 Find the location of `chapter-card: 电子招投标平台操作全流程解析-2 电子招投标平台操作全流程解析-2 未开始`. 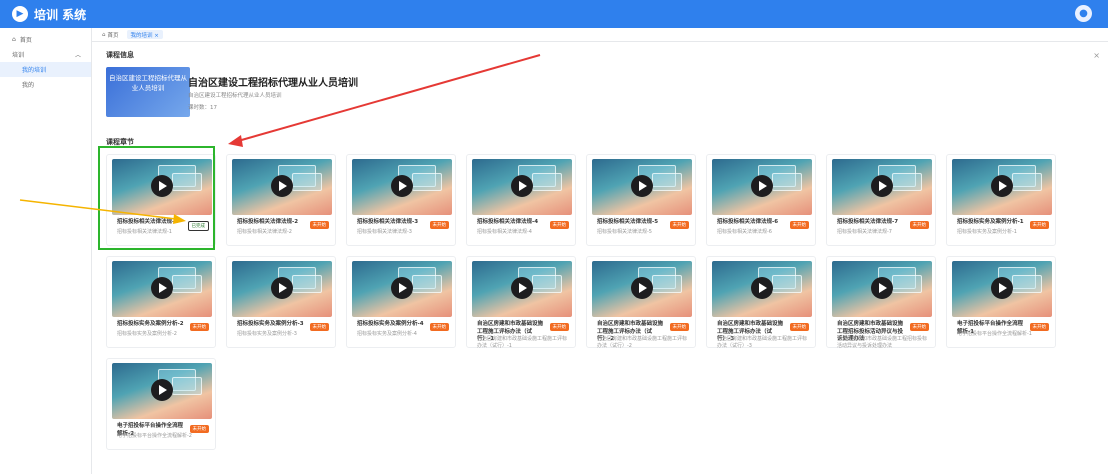

chapter-card: 电子招投标平台操作全流程解析-2 电子招投标平台操作全流程解析-2 未开始 is located at coordinates (161, 404).